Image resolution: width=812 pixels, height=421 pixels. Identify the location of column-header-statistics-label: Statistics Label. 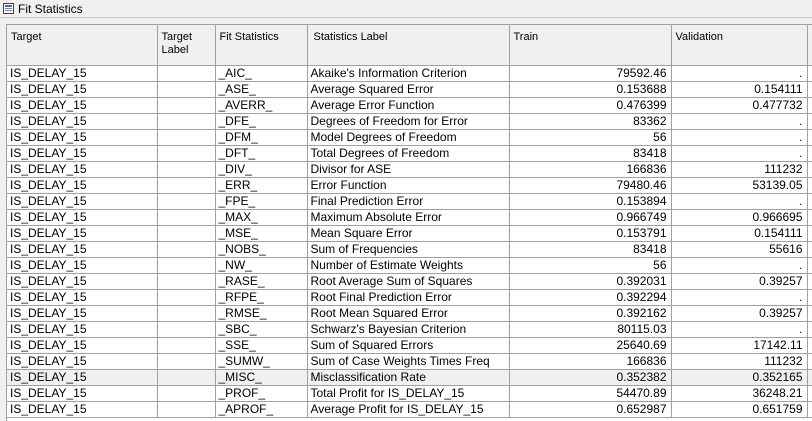
(408, 45).